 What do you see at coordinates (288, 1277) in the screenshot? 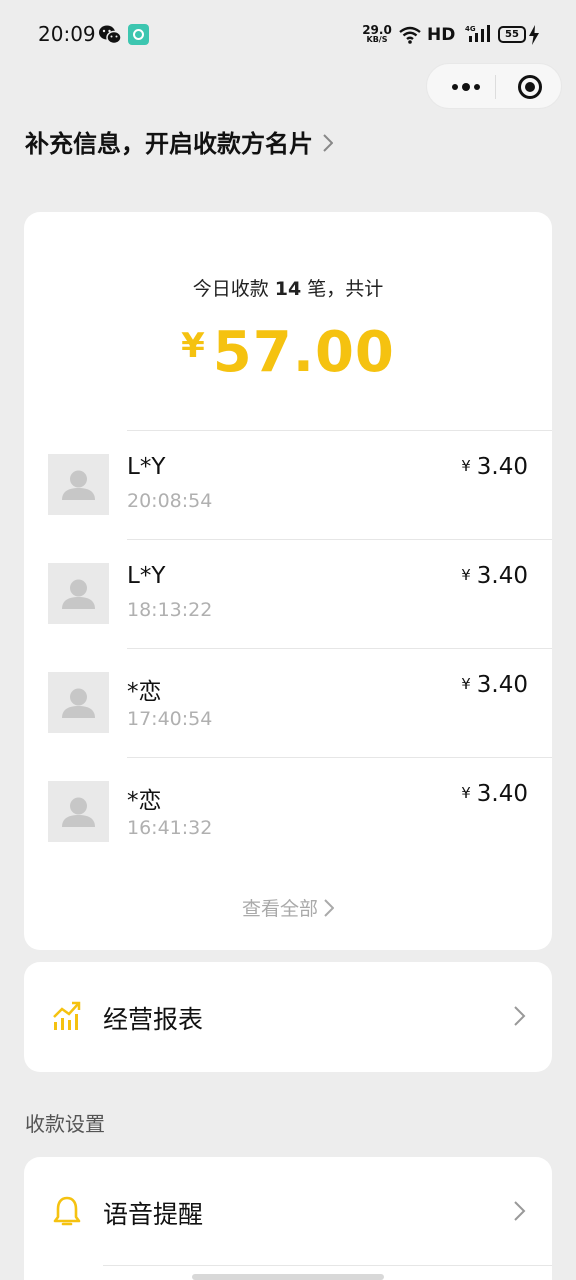
I see `home-indicator` at bounding box center [288, 1277].